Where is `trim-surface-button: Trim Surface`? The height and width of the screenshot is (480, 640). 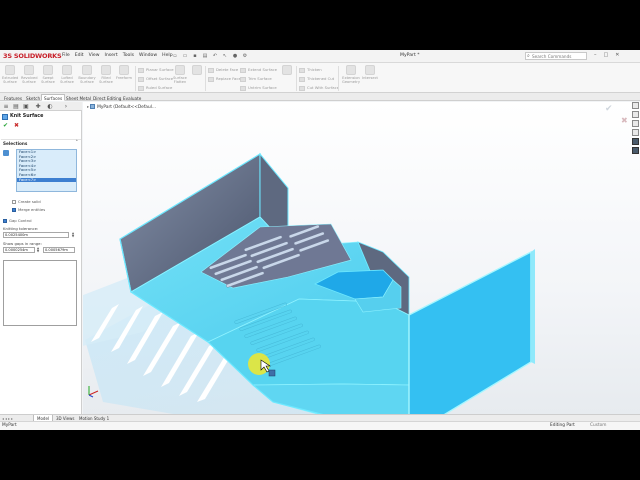
trim-surface-button: Trim Surface is located at coordinates (256, 79).